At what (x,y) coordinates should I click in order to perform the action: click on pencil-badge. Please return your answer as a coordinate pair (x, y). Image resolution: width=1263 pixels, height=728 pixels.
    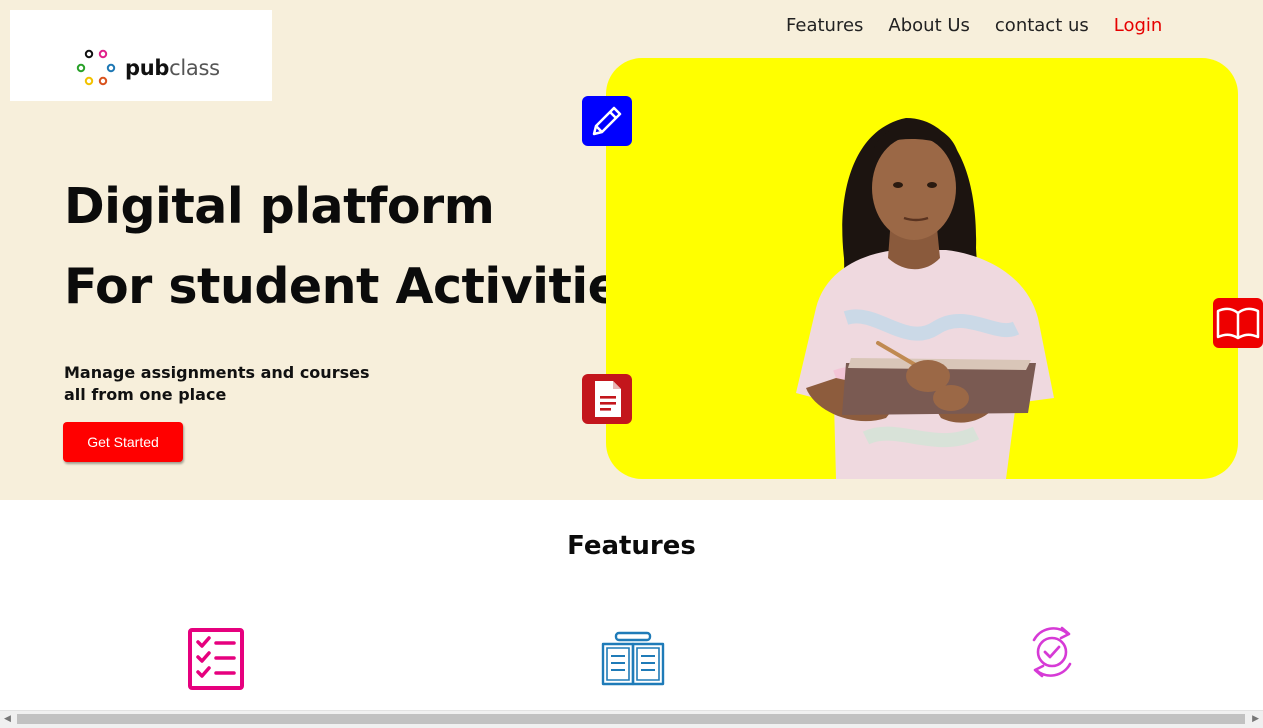
    Looking at the image, I should click on (607, 121).